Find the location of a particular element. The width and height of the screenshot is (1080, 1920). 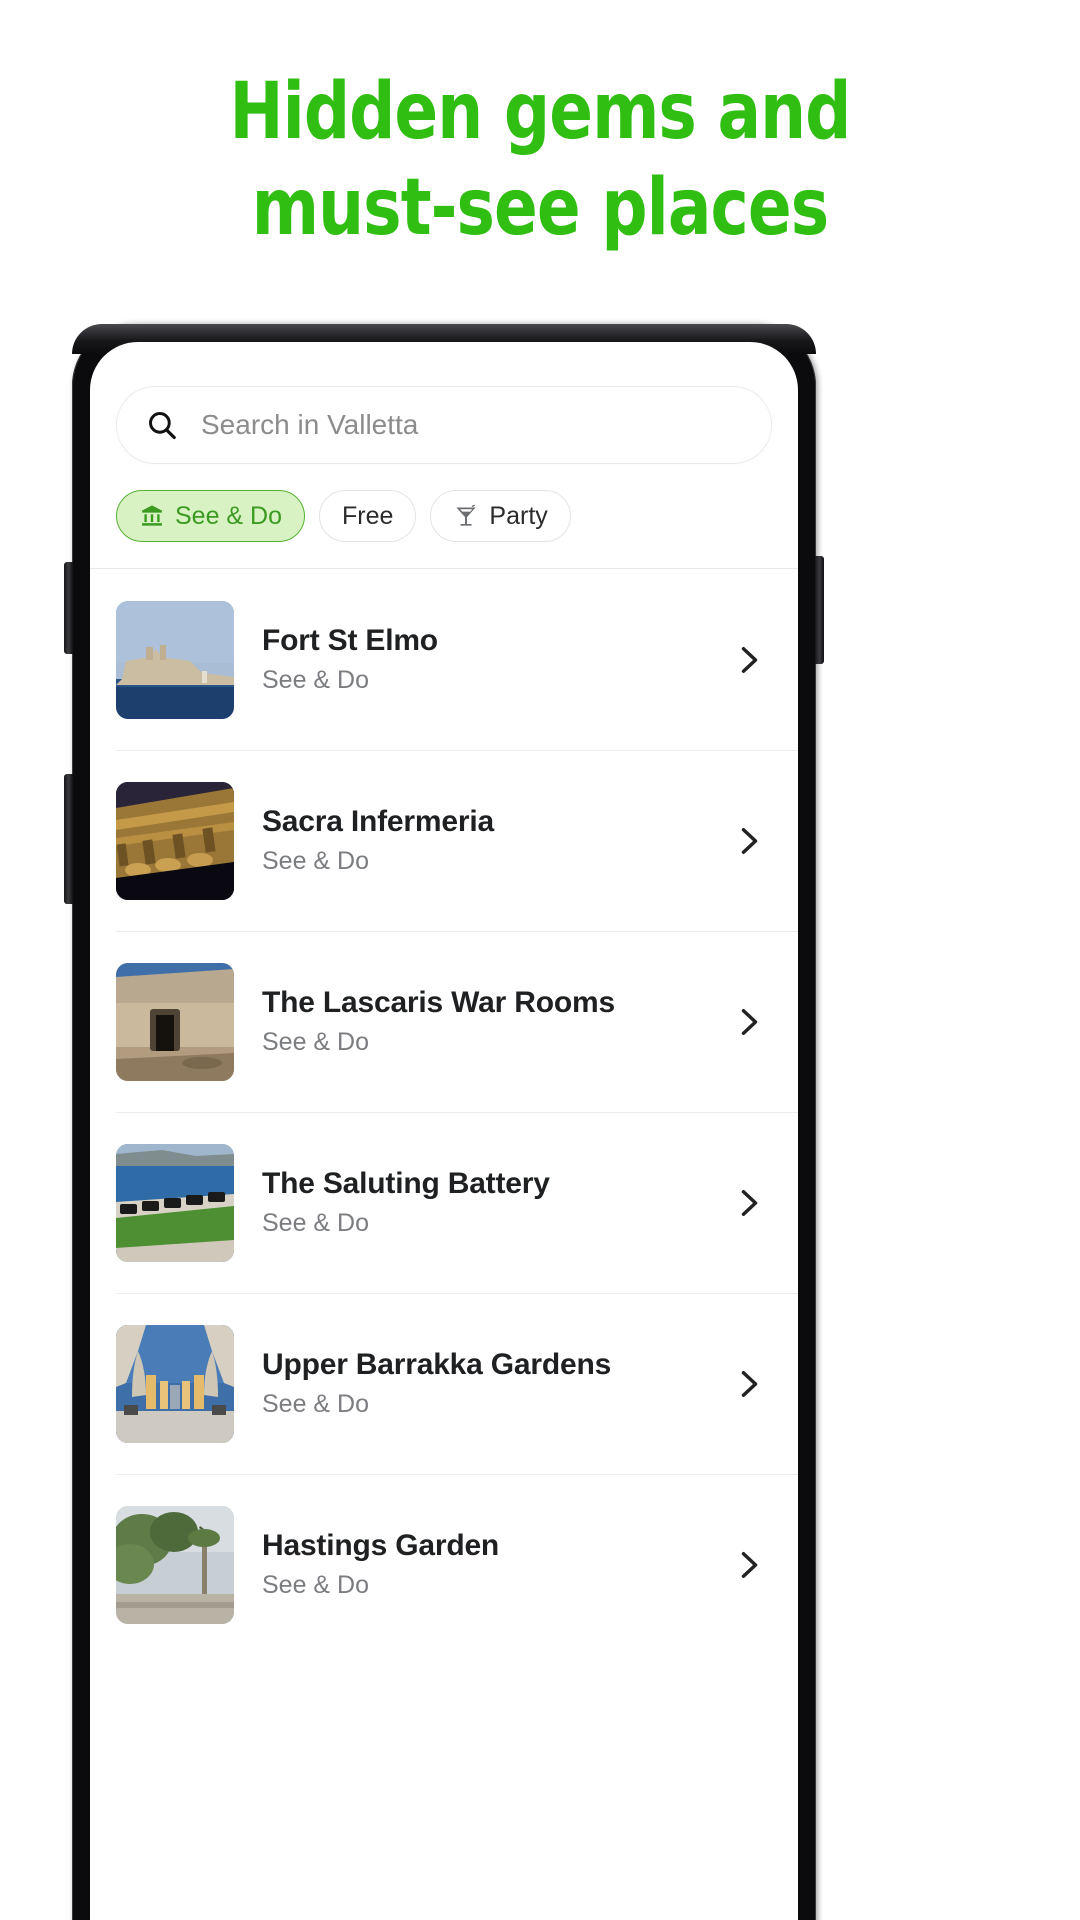

museum-icon is located at coordinates (152, 516).